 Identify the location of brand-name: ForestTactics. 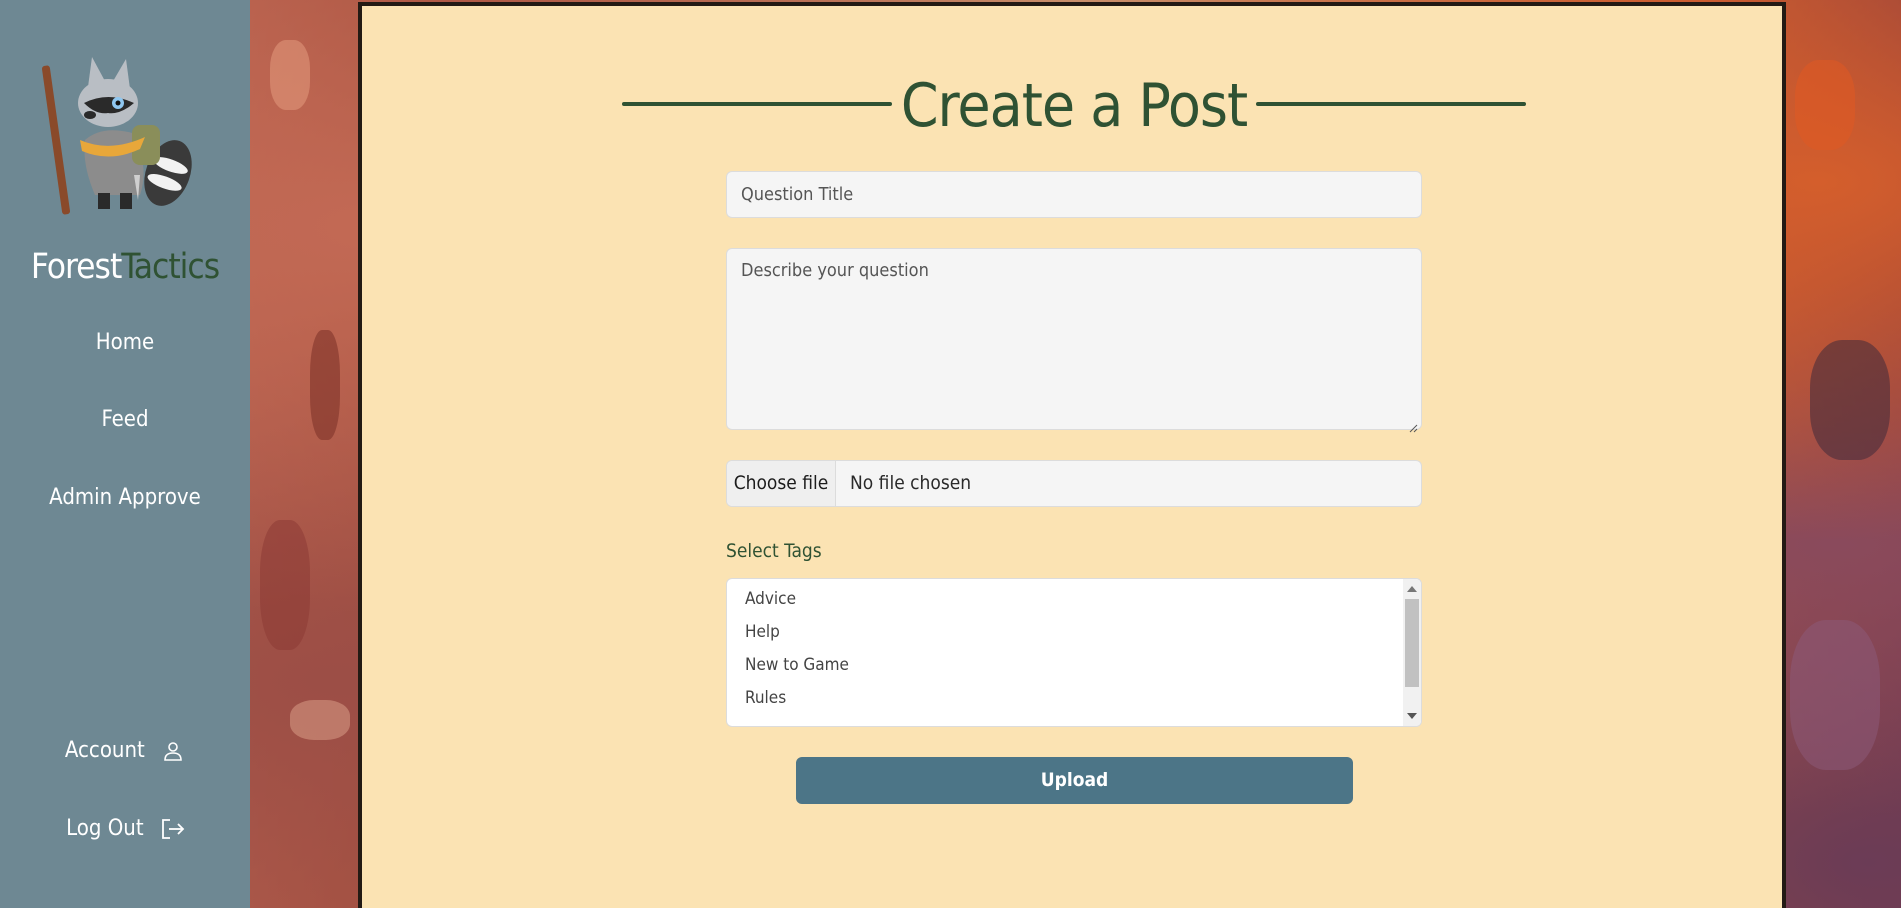
(125, 267).